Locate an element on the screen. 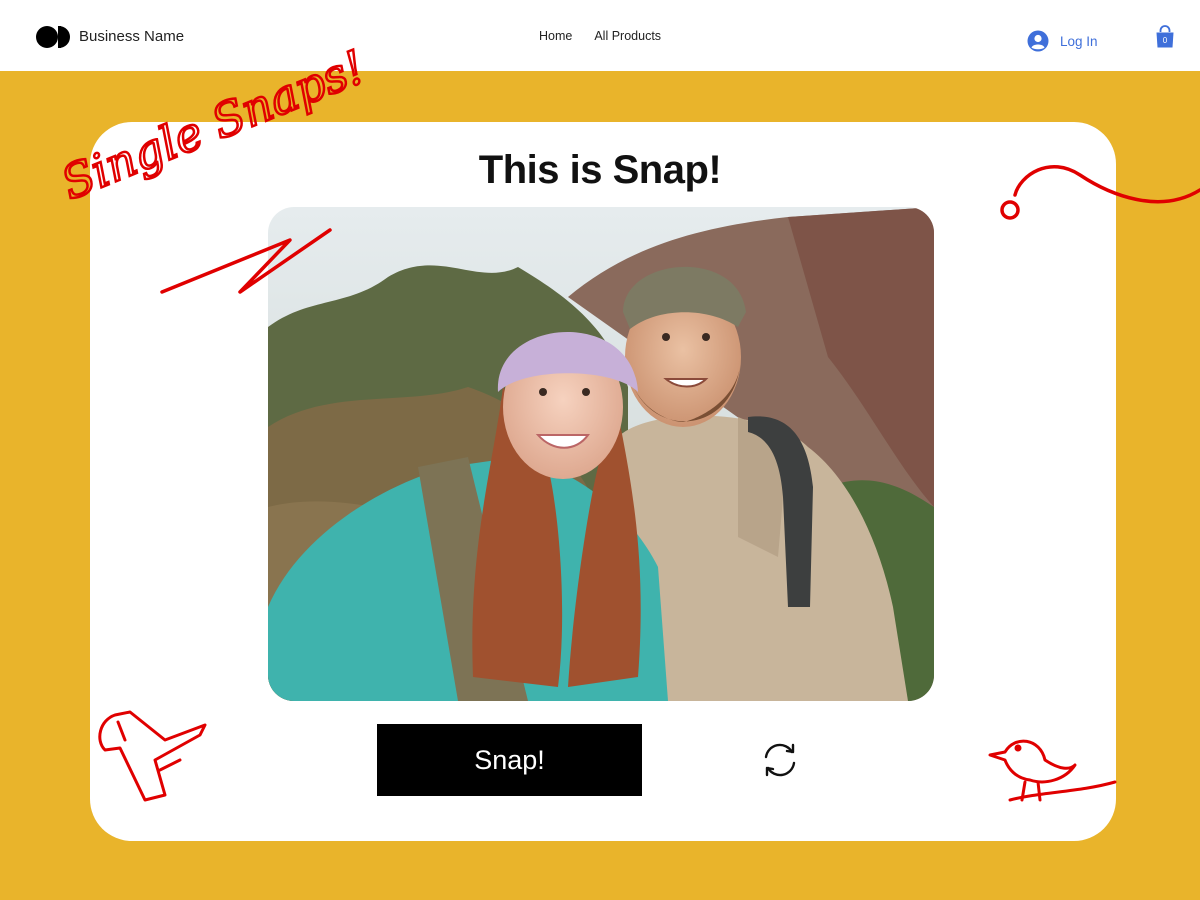 The height and width of the screenshot is (900, 1200). logo-icon is located at coordinates (54, 37).